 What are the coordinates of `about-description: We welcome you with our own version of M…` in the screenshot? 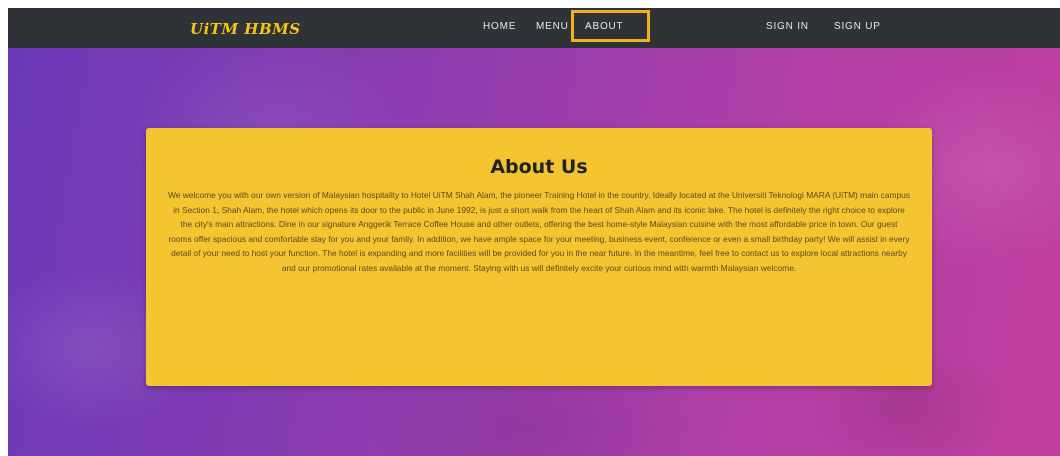 It's located at (539, 231).